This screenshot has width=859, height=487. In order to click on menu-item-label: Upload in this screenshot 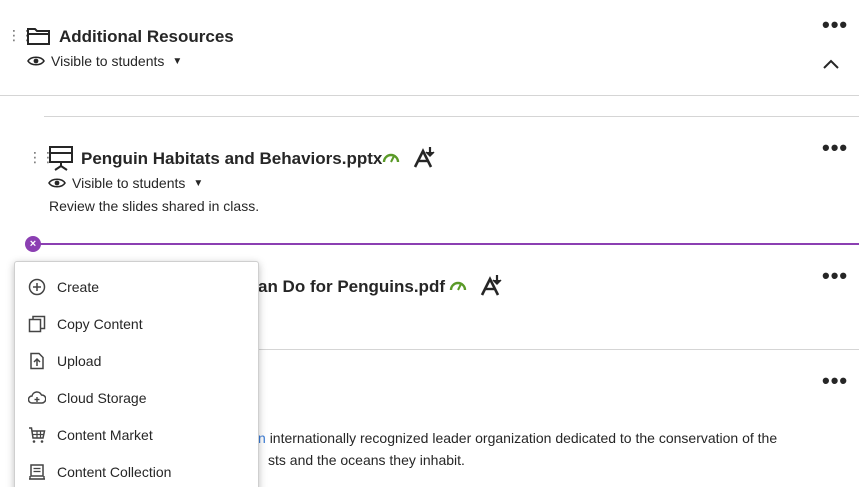, I will do `click(79, 360)`.